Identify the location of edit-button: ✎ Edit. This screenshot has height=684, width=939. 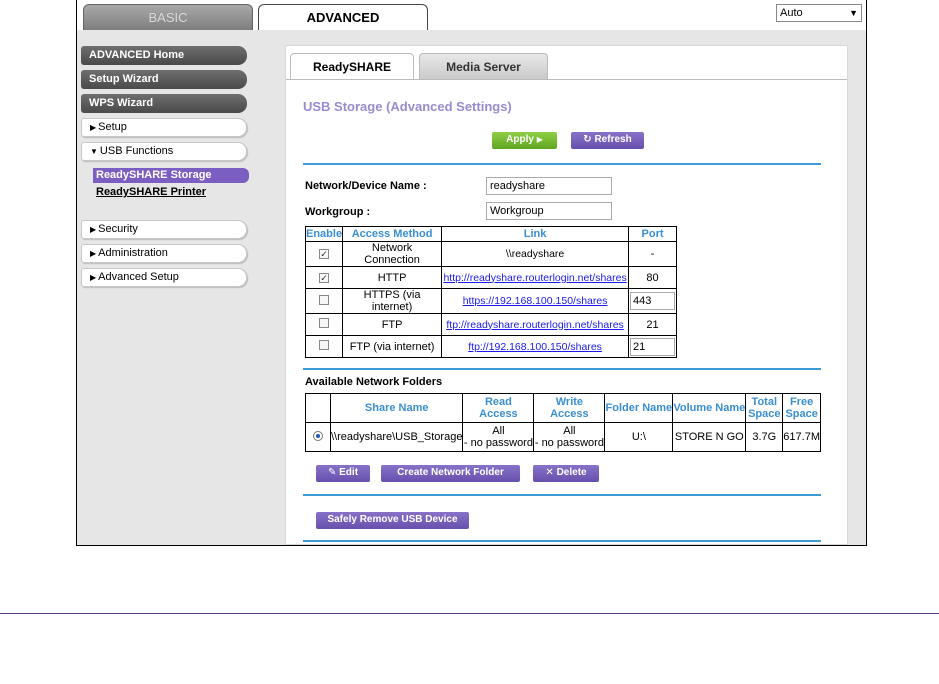
(343, 473).